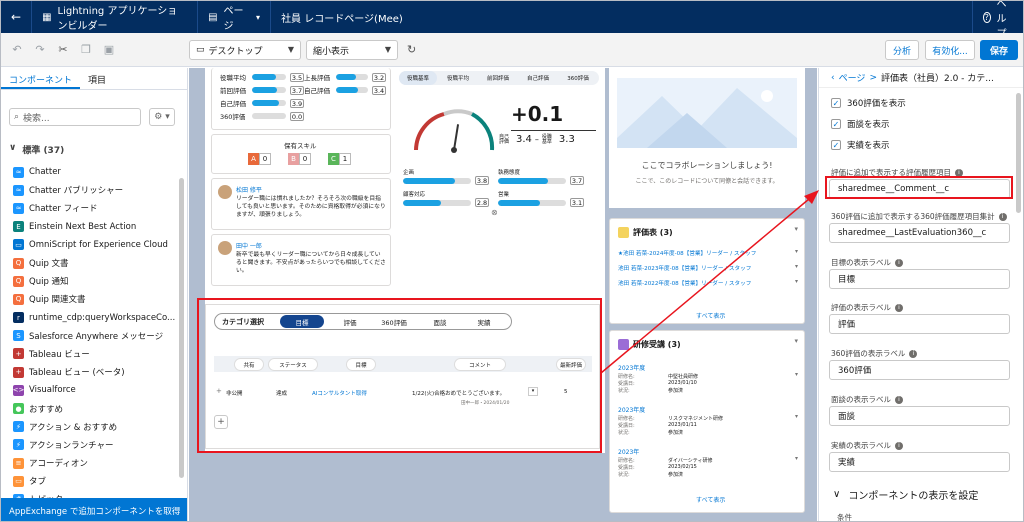 The height and width of the screenshot is (522, 1024). I want to click on component-item: ⚡ アクションランチャー, so click(95, 445).